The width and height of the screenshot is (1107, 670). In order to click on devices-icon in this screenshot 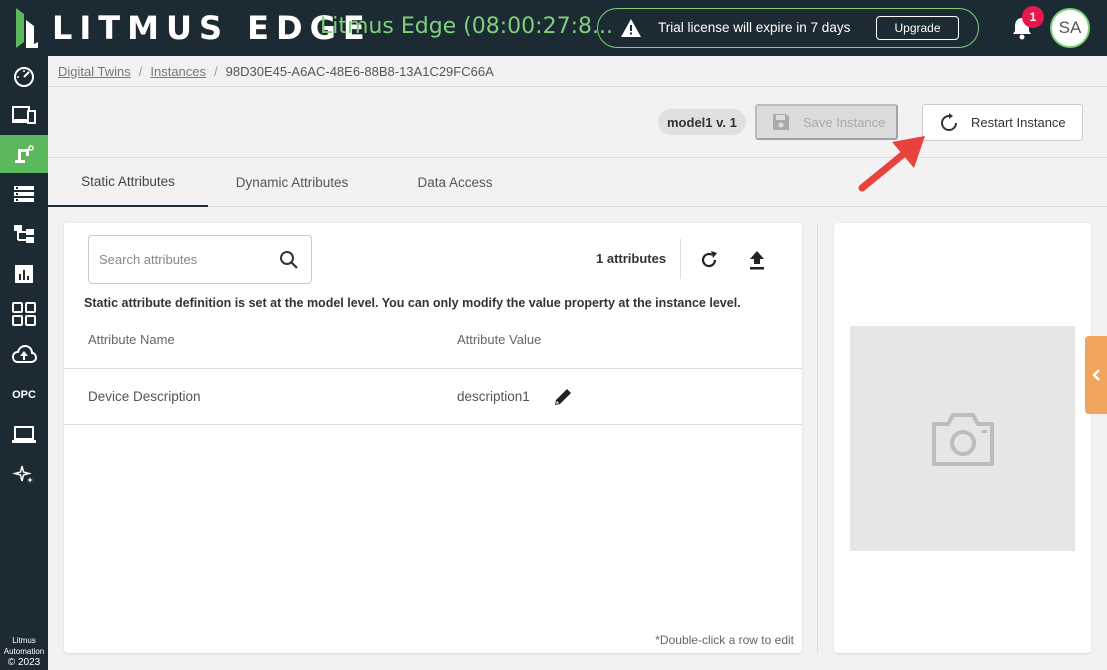, I will do `click(24, 115)`.